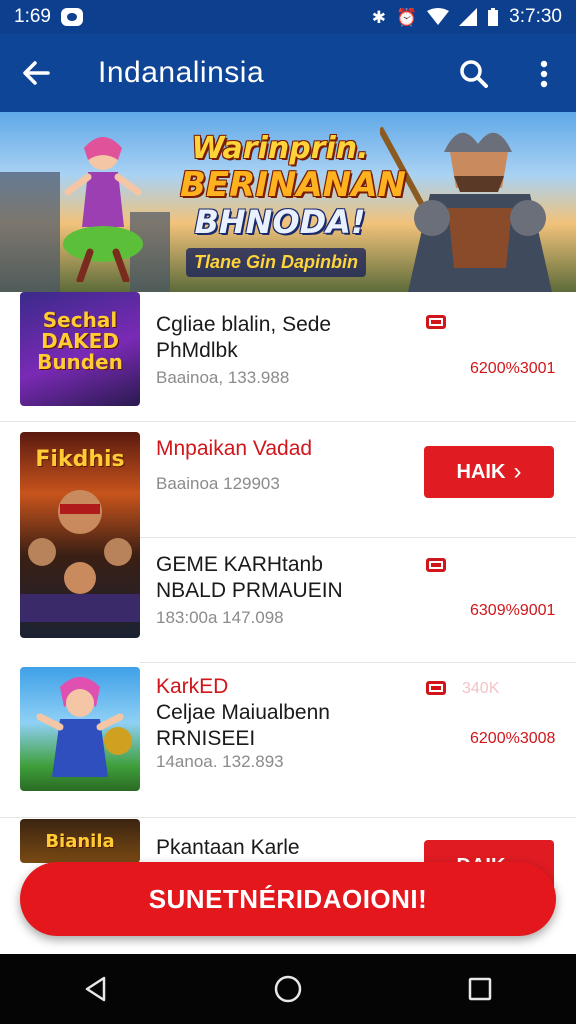 This screenshot has width=576, height=1024. I want to click on get-button-label: HAIK, so click(481, 471).